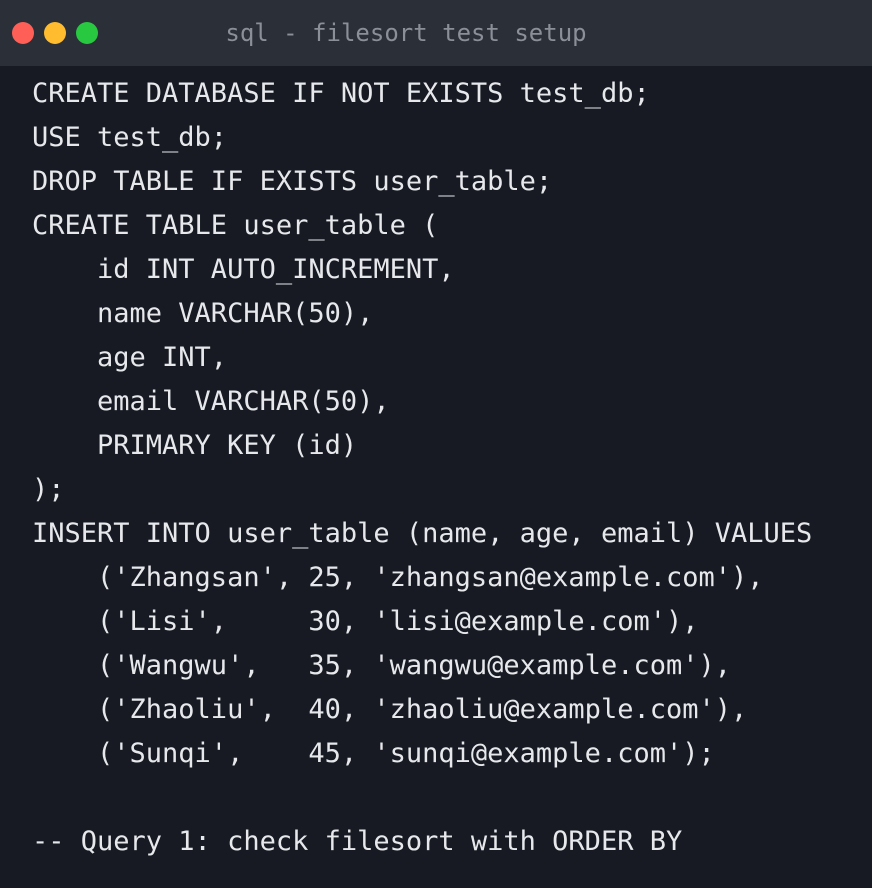 The image size is (872, 888). Describe the element at coordinates (211, 401) in the screenshot. I see `code-line: email VARCHAR(50),` at that location.